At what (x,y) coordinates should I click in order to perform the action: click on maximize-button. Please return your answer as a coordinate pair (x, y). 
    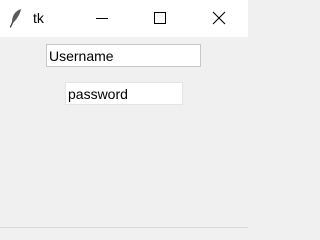
    Looking at the image, I should click on (160, 18).